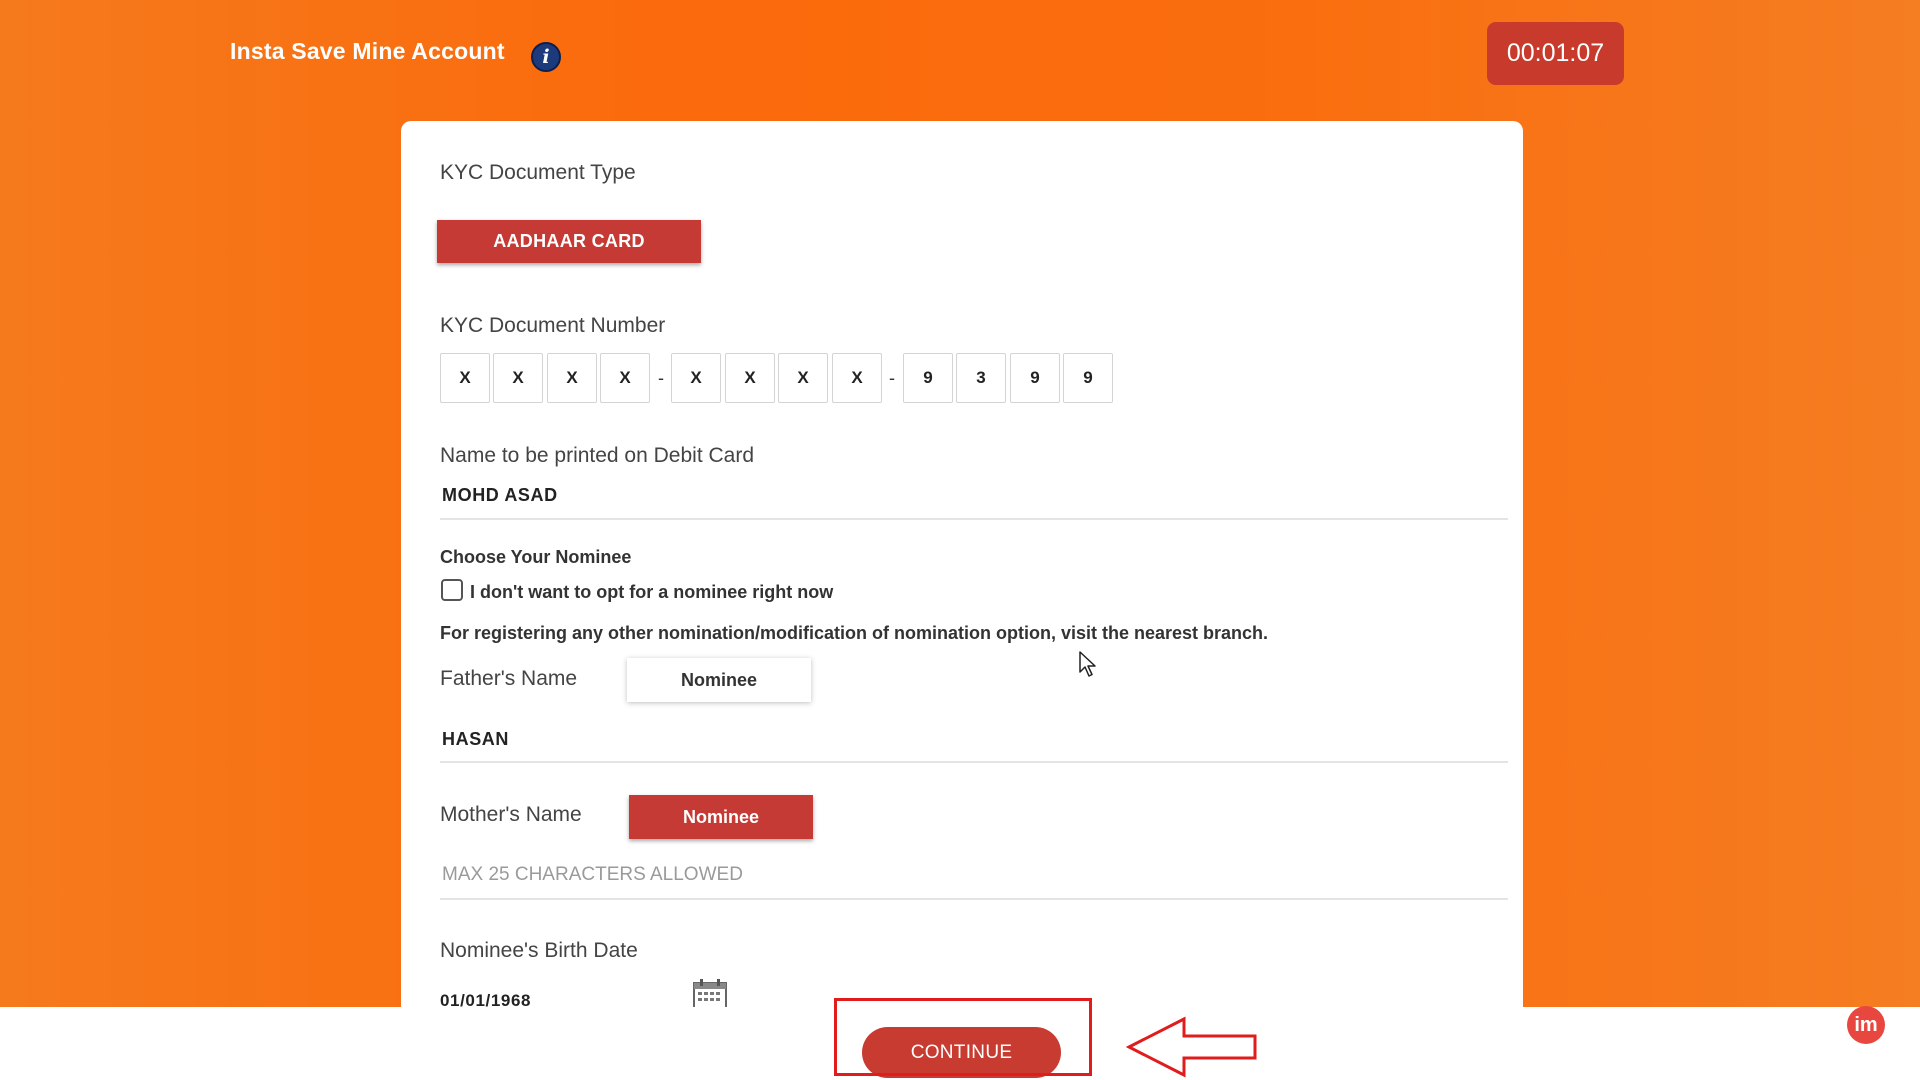 The image size is (1920, 1080). What do you see at coordinates (509, 678) in the screenshot?
I see `father-name-label: Father's Name` at bounding box center [509, 678].